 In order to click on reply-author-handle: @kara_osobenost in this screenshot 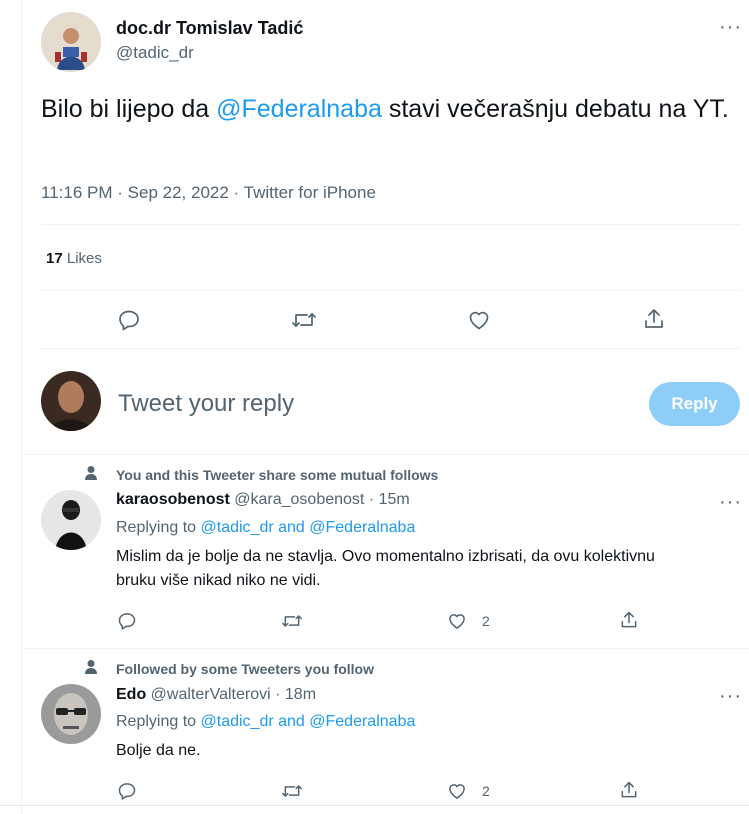, I will do `click(299, 499)`.